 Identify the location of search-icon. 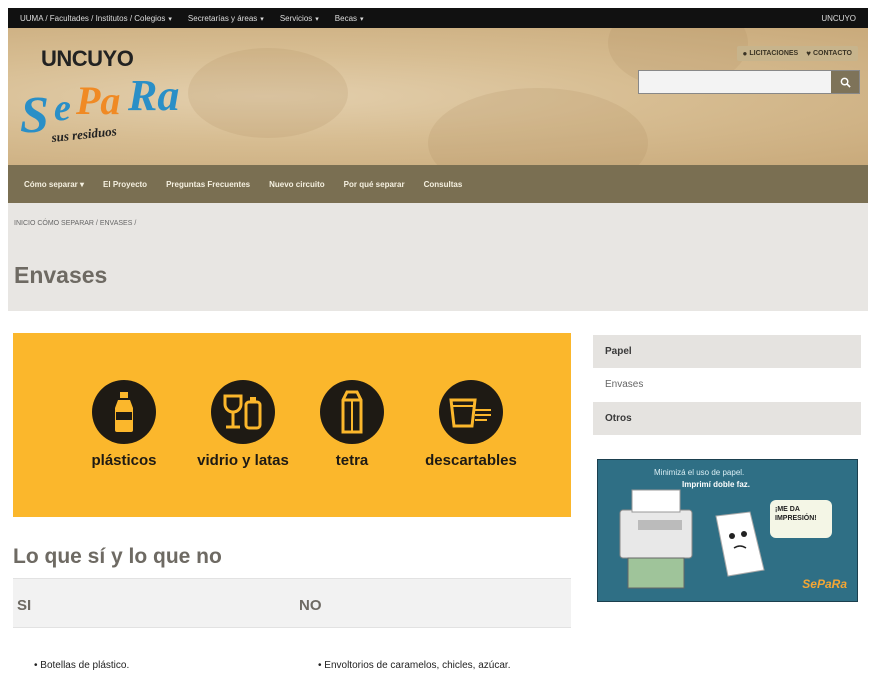
(845, 82).